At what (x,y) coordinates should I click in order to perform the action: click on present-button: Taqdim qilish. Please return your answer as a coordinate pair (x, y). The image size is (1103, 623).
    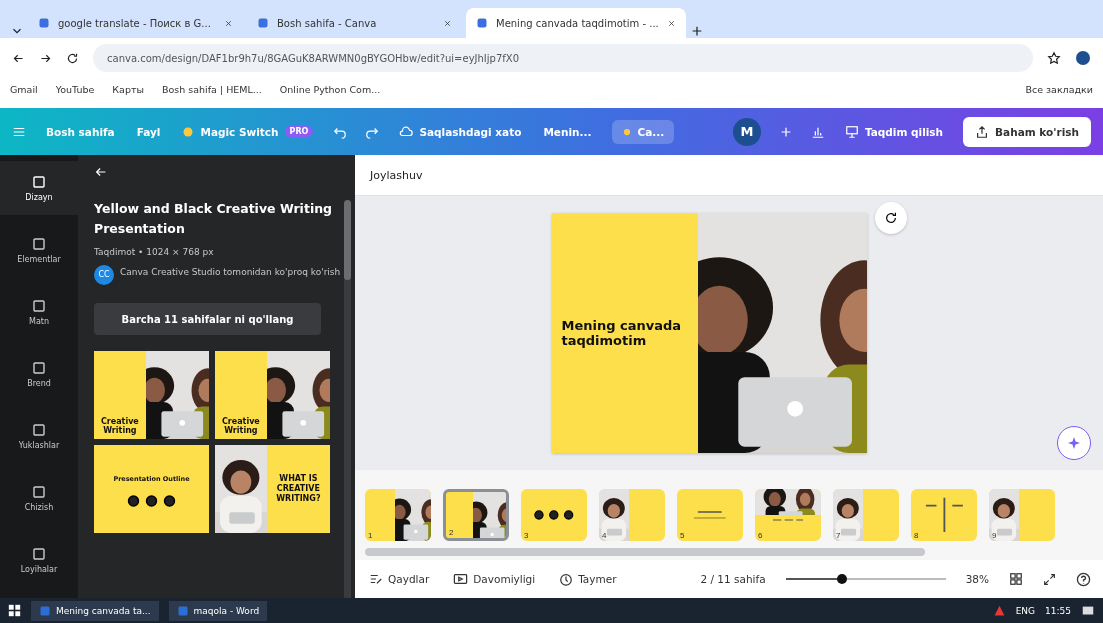
    Looking at the image, I should click on (894, 131).